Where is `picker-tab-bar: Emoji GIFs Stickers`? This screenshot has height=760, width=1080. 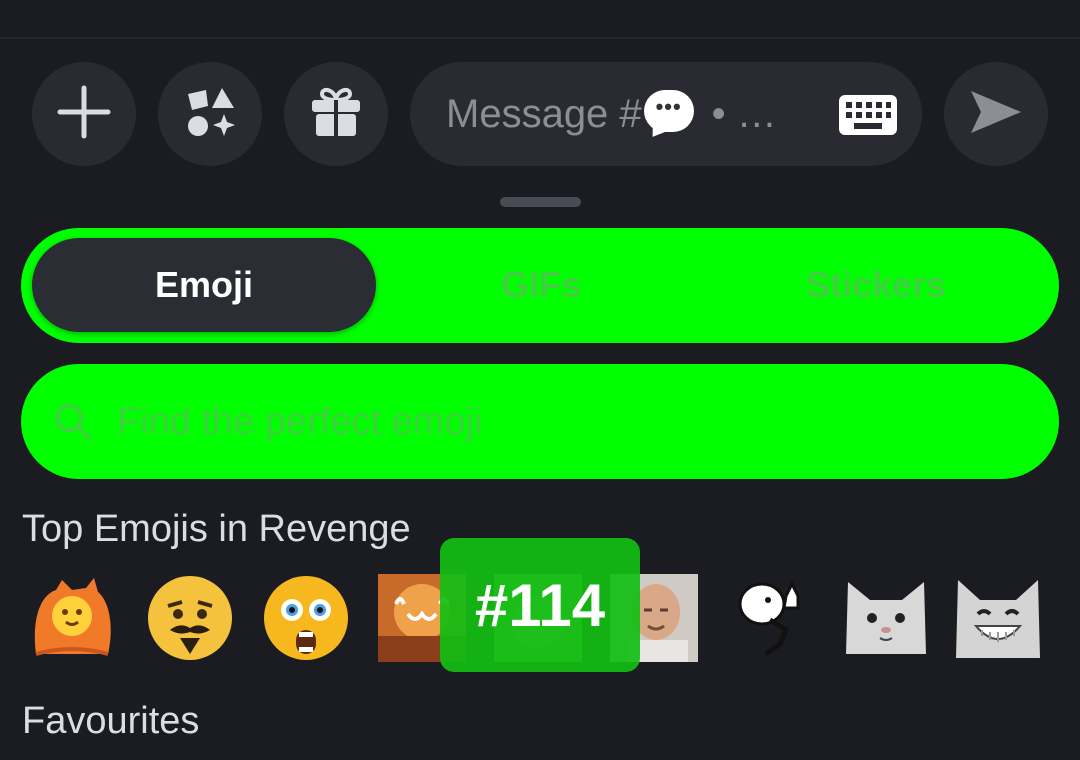
picker-tab-bar: Emoji GIFs Stickers is located at coordinates (540, 285).